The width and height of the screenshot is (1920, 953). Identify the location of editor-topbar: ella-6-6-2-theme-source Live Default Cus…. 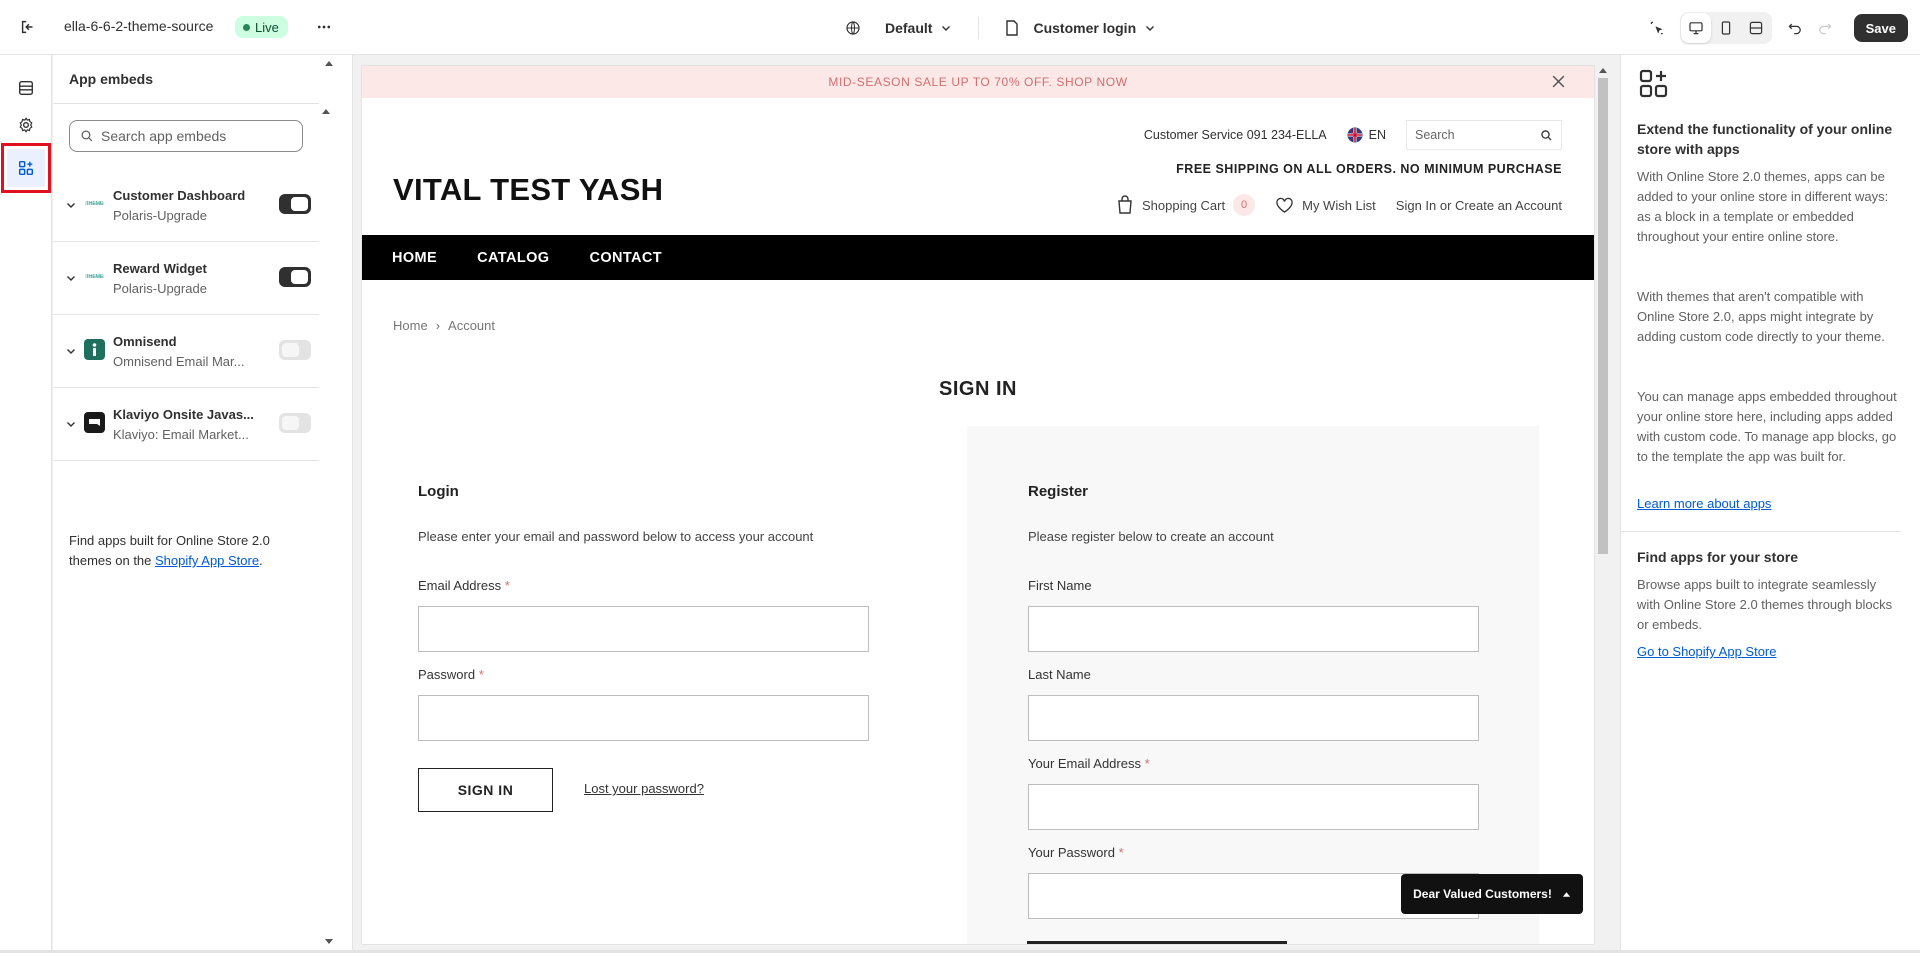
(960, 27).